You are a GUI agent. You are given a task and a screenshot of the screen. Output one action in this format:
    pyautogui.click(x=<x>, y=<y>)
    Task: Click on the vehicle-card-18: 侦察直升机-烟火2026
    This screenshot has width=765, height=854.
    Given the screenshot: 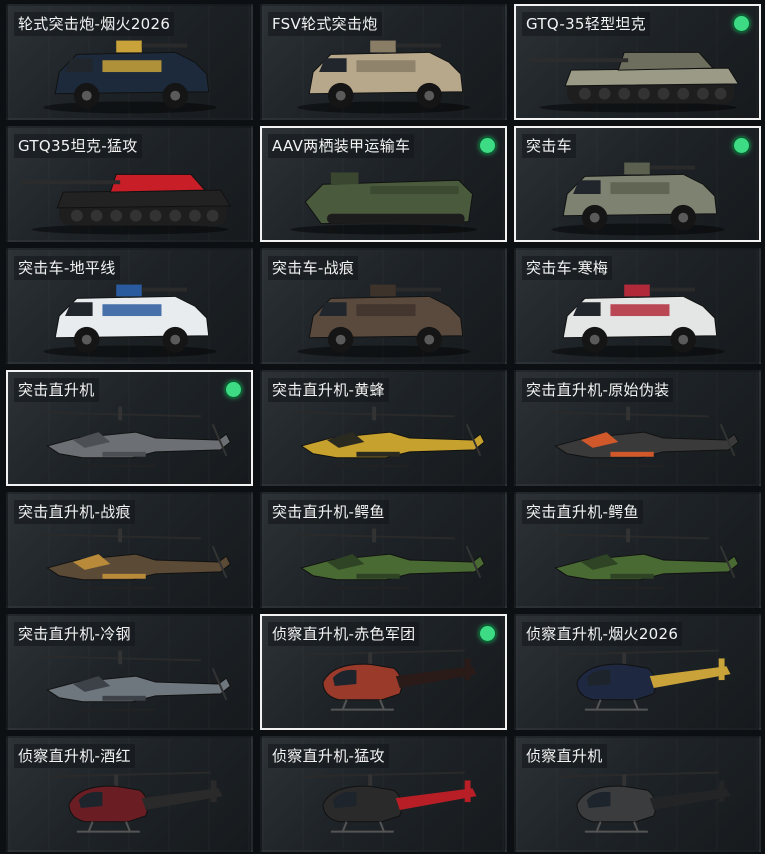 What is the action you would take?
    pyautogui.click(x=637, y=672)
    